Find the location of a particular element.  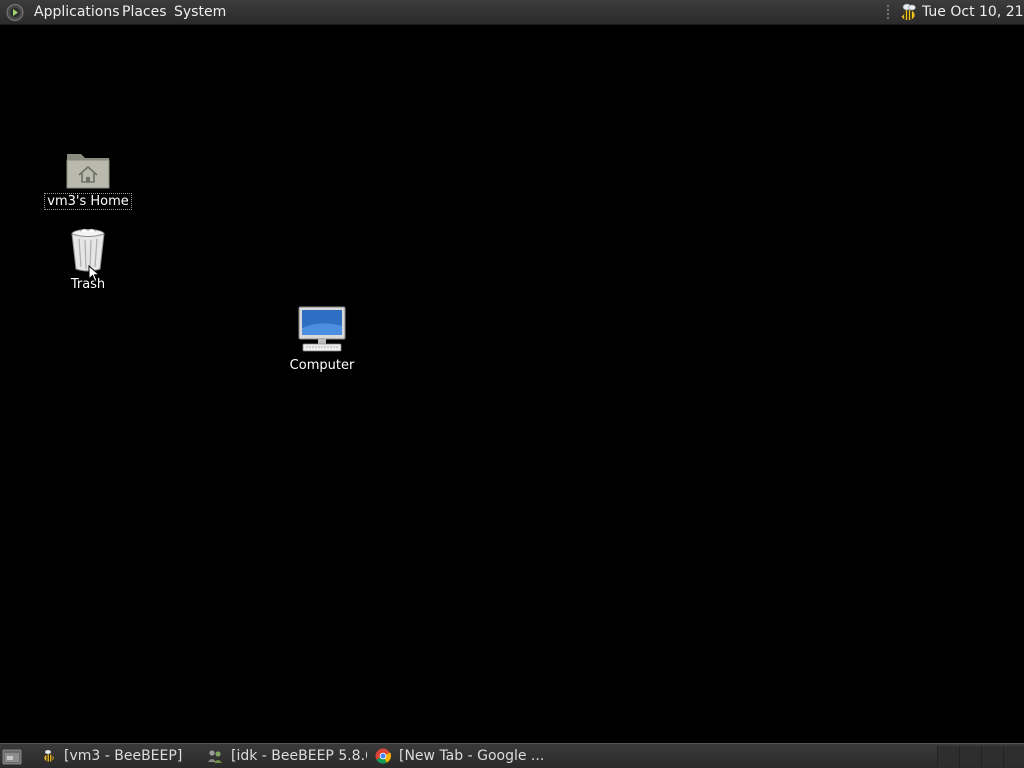

desktop-icon-label: Computer is located at coordinates (322, 365).